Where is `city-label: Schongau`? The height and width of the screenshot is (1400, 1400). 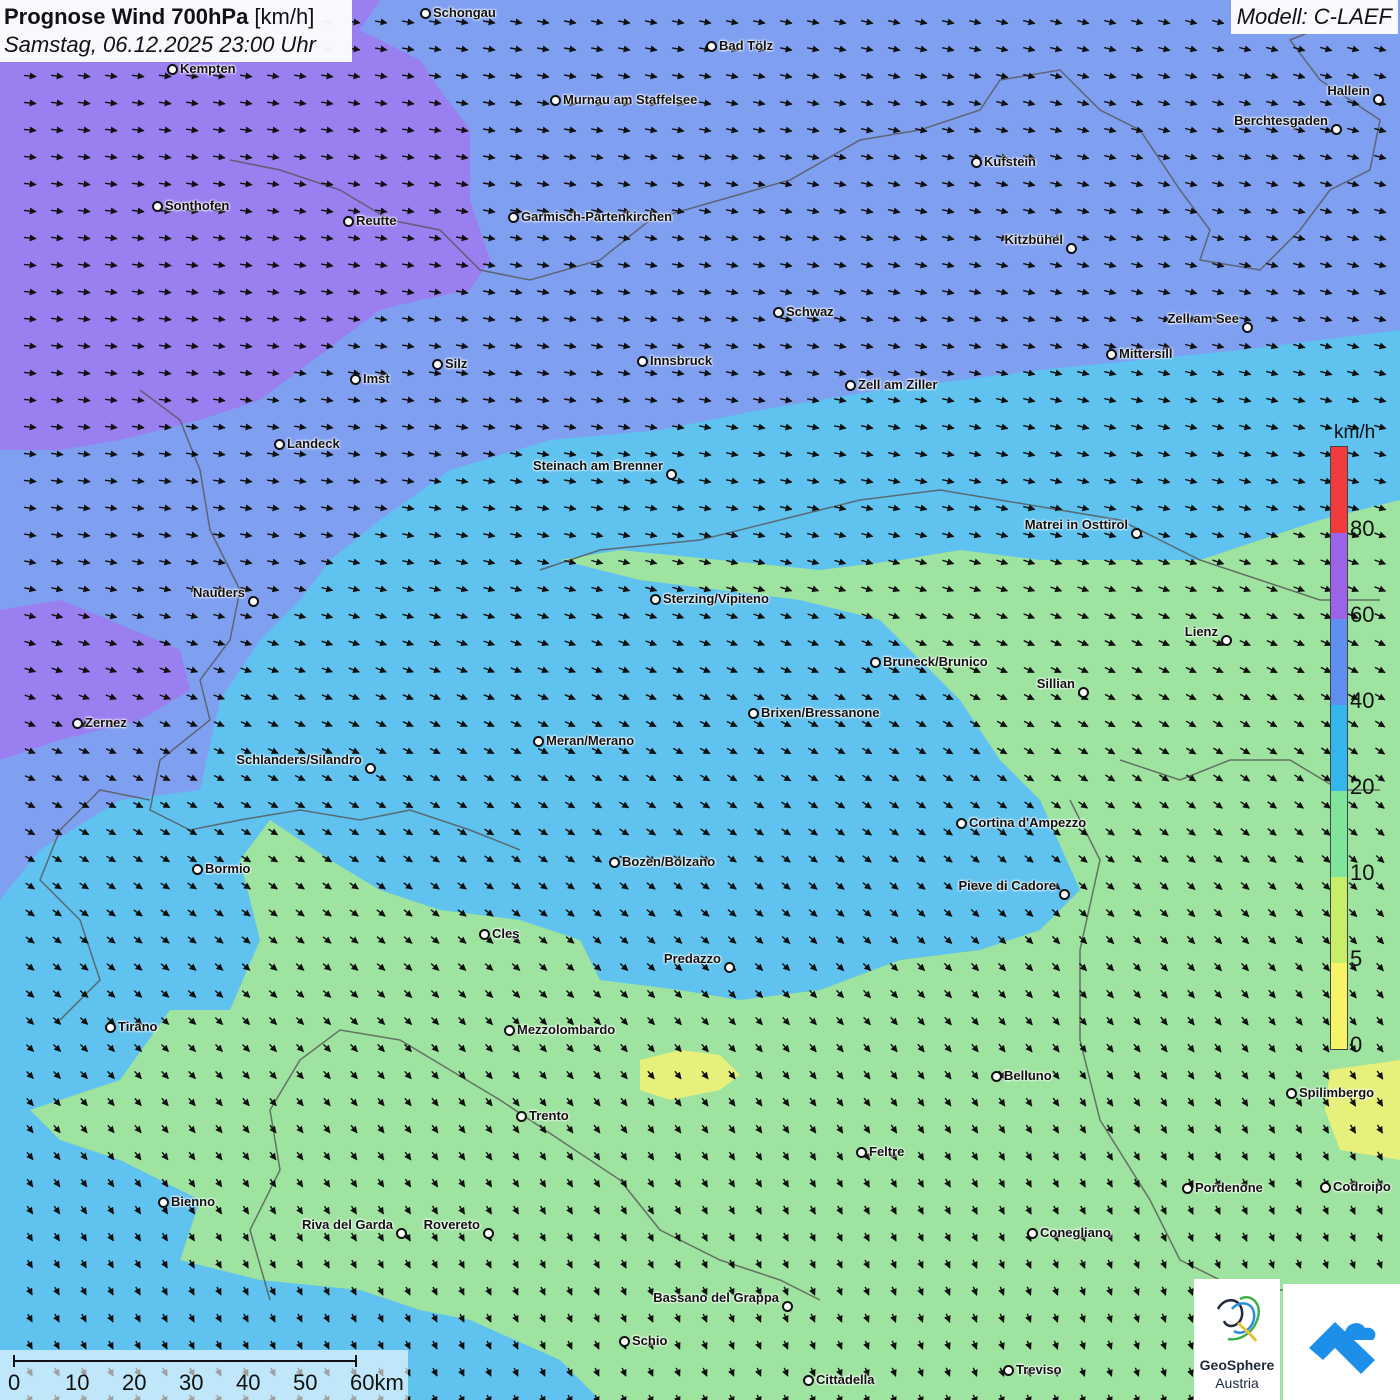 city-label: Schongau is located at coordinates (464, 12).